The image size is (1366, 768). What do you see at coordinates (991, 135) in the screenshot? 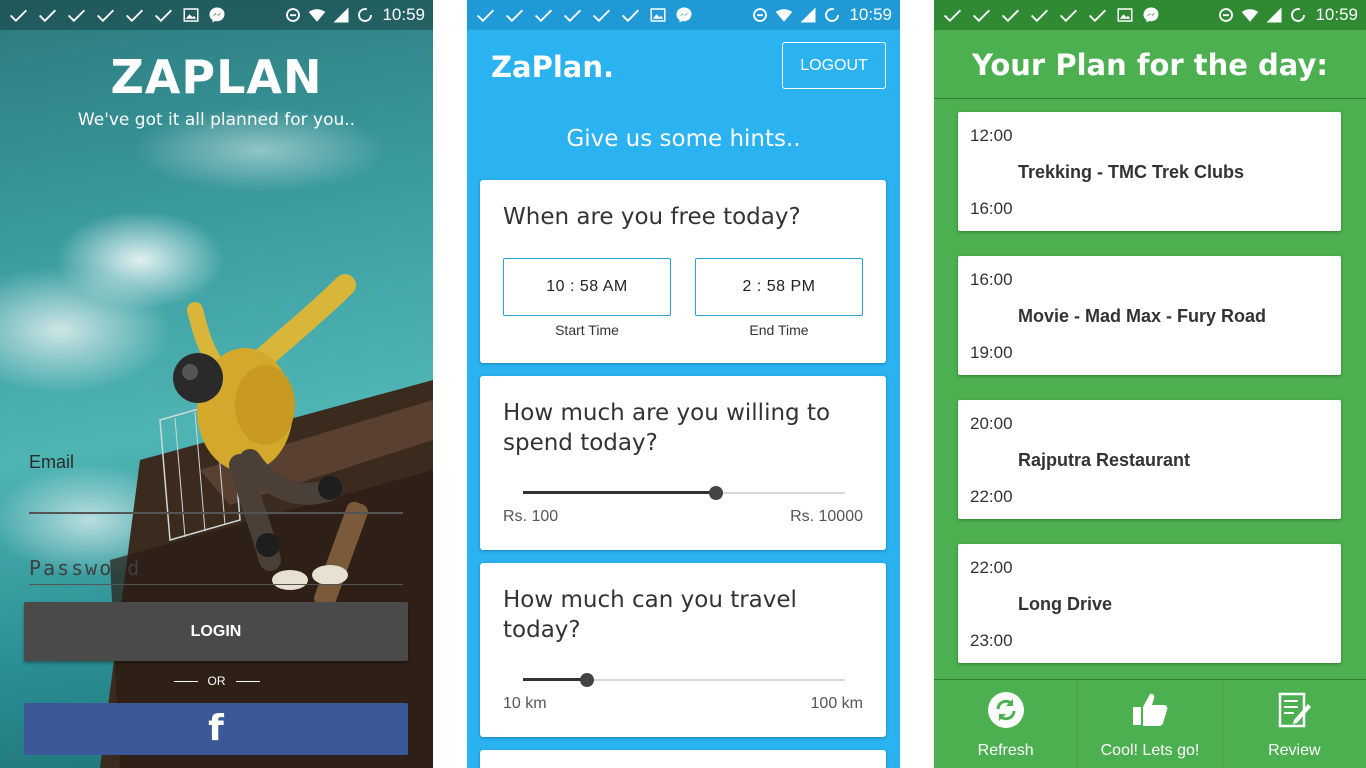
I see `plan-item-start-time: 12:00` at bounding box center [991, 135].